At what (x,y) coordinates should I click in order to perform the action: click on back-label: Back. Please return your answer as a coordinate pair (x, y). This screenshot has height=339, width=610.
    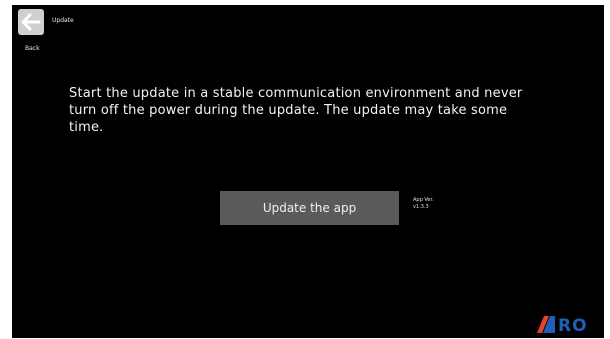
    Looking at the image, I should click on (32, 48).